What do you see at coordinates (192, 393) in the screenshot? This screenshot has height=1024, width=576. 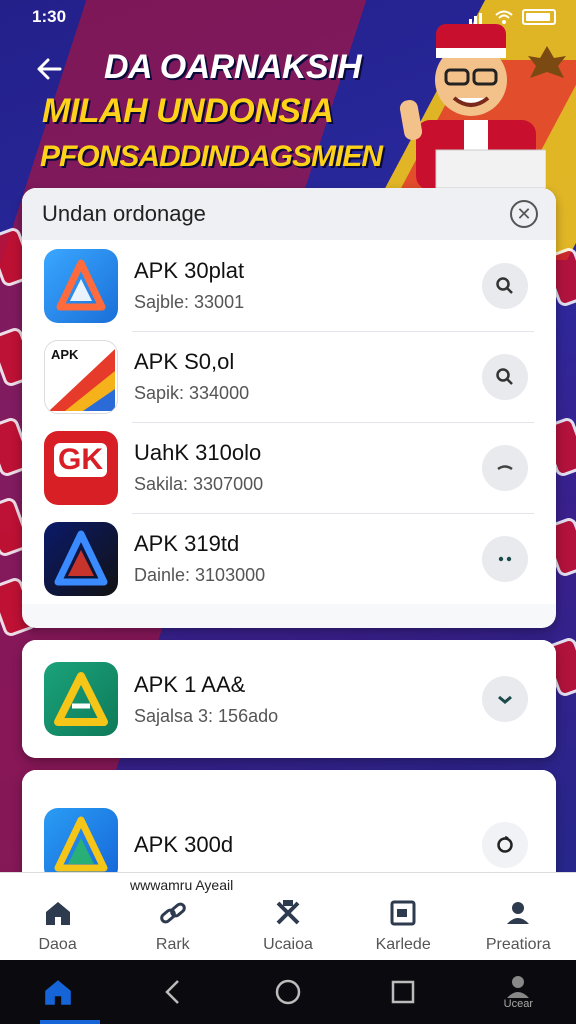 I see `app-size: Sapik: 334000` at bounding box center [192, 393].